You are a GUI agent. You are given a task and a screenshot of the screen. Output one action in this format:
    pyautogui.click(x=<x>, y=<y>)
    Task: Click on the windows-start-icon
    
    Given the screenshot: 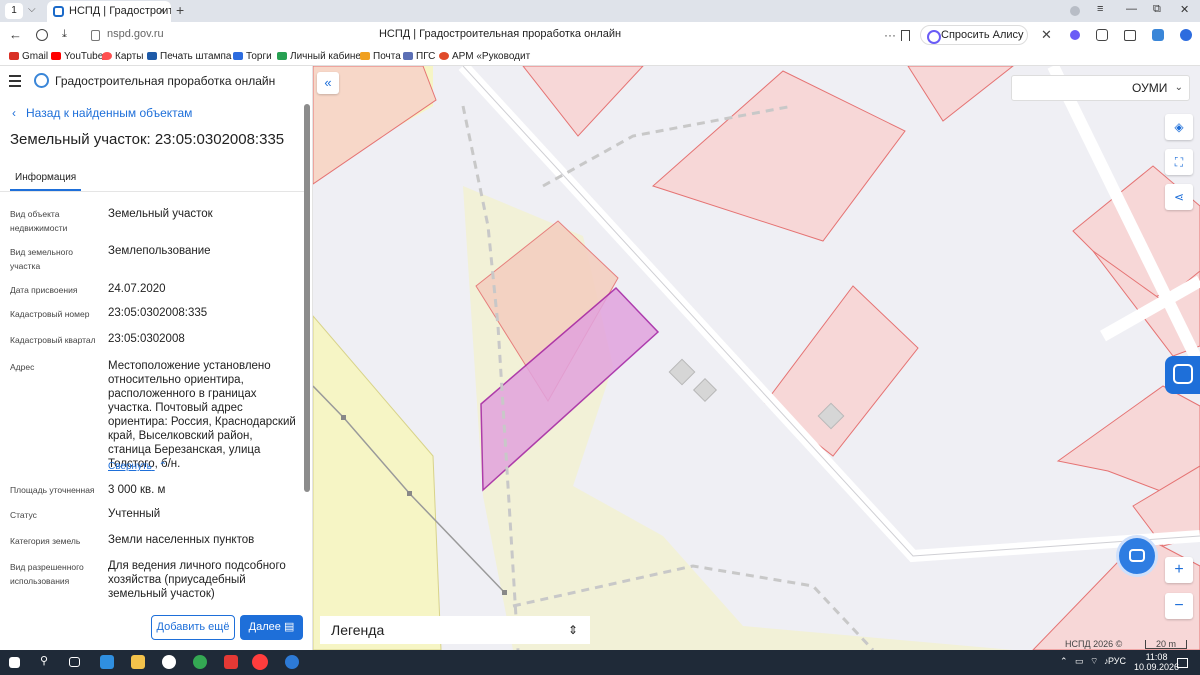 What is the action you would take?
    pyautogui.click(x=14, y=662)
    